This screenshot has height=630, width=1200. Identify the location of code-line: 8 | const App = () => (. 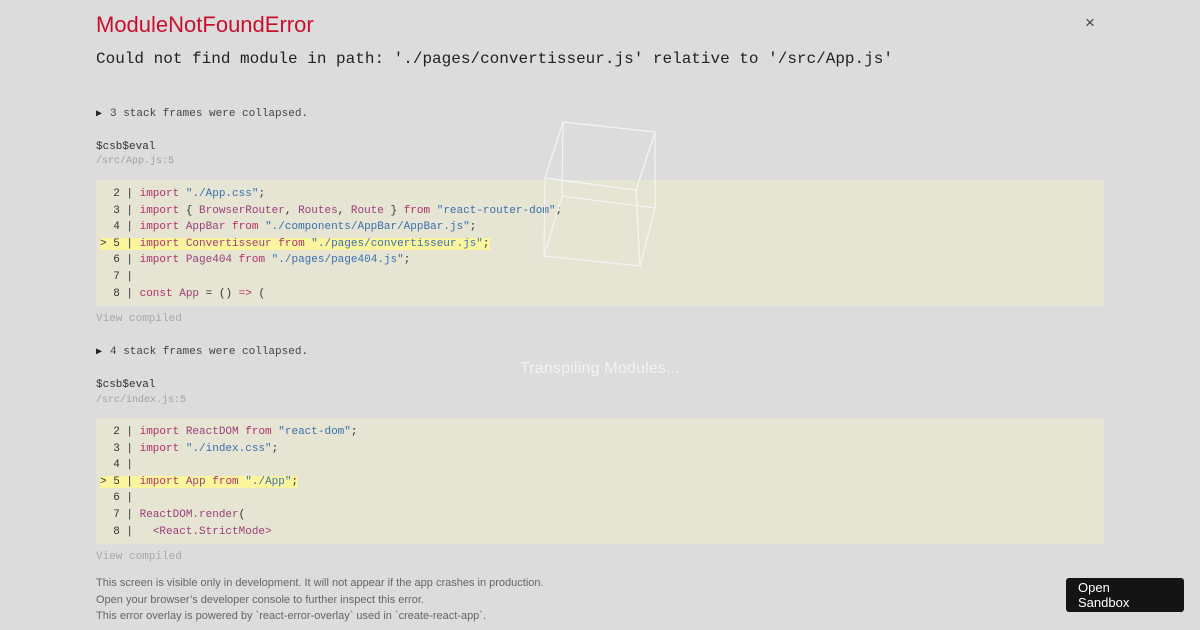
(183, 293).